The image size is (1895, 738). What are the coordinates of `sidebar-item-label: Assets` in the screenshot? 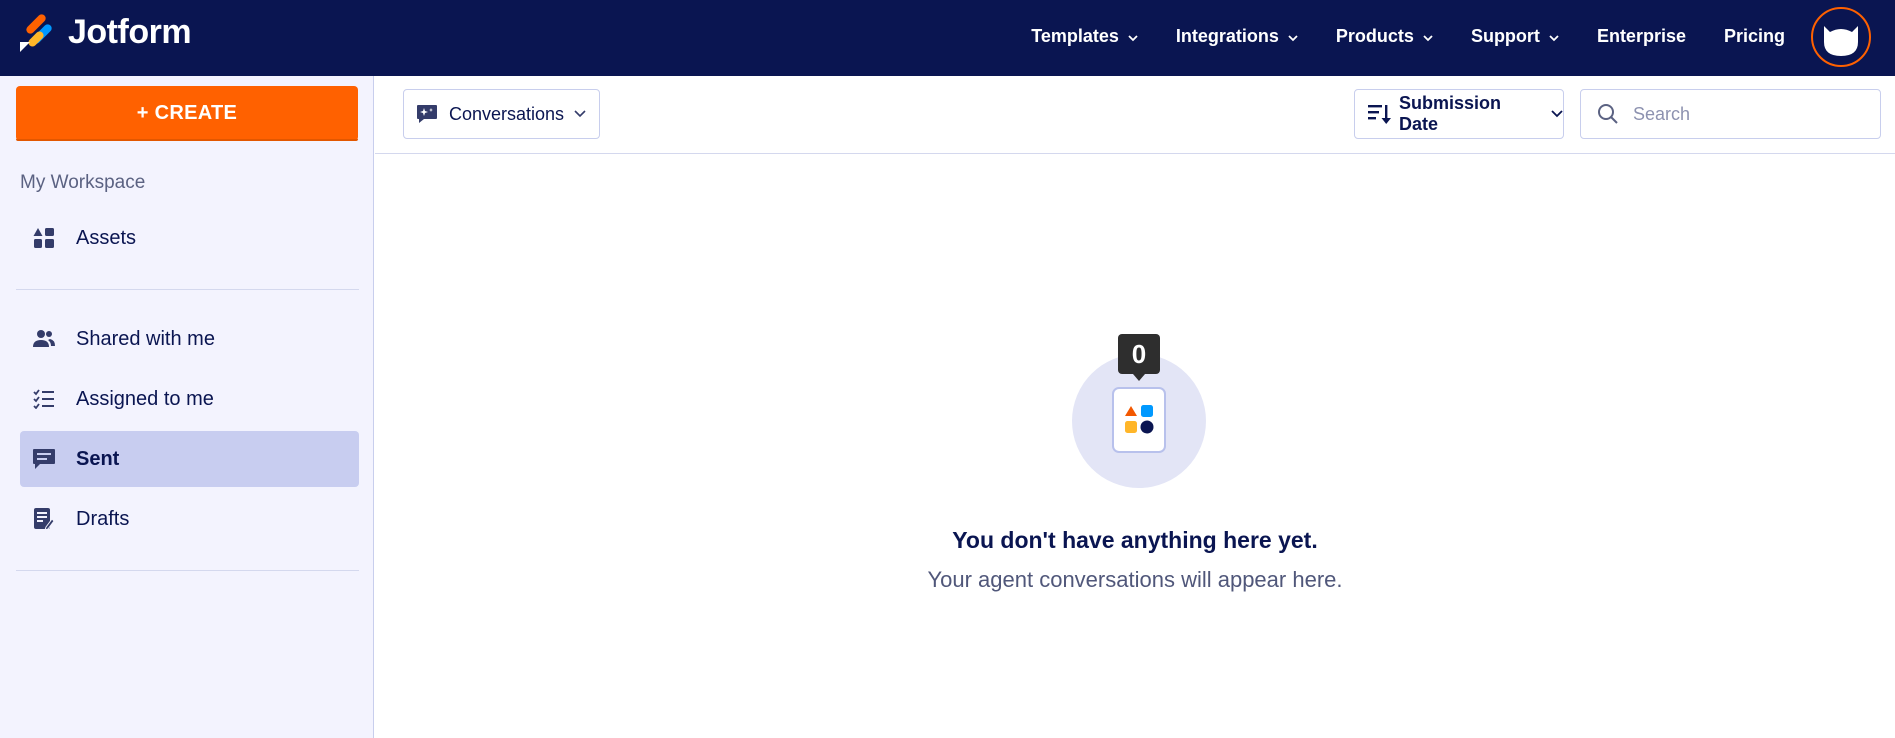 It's located at (106, 237).